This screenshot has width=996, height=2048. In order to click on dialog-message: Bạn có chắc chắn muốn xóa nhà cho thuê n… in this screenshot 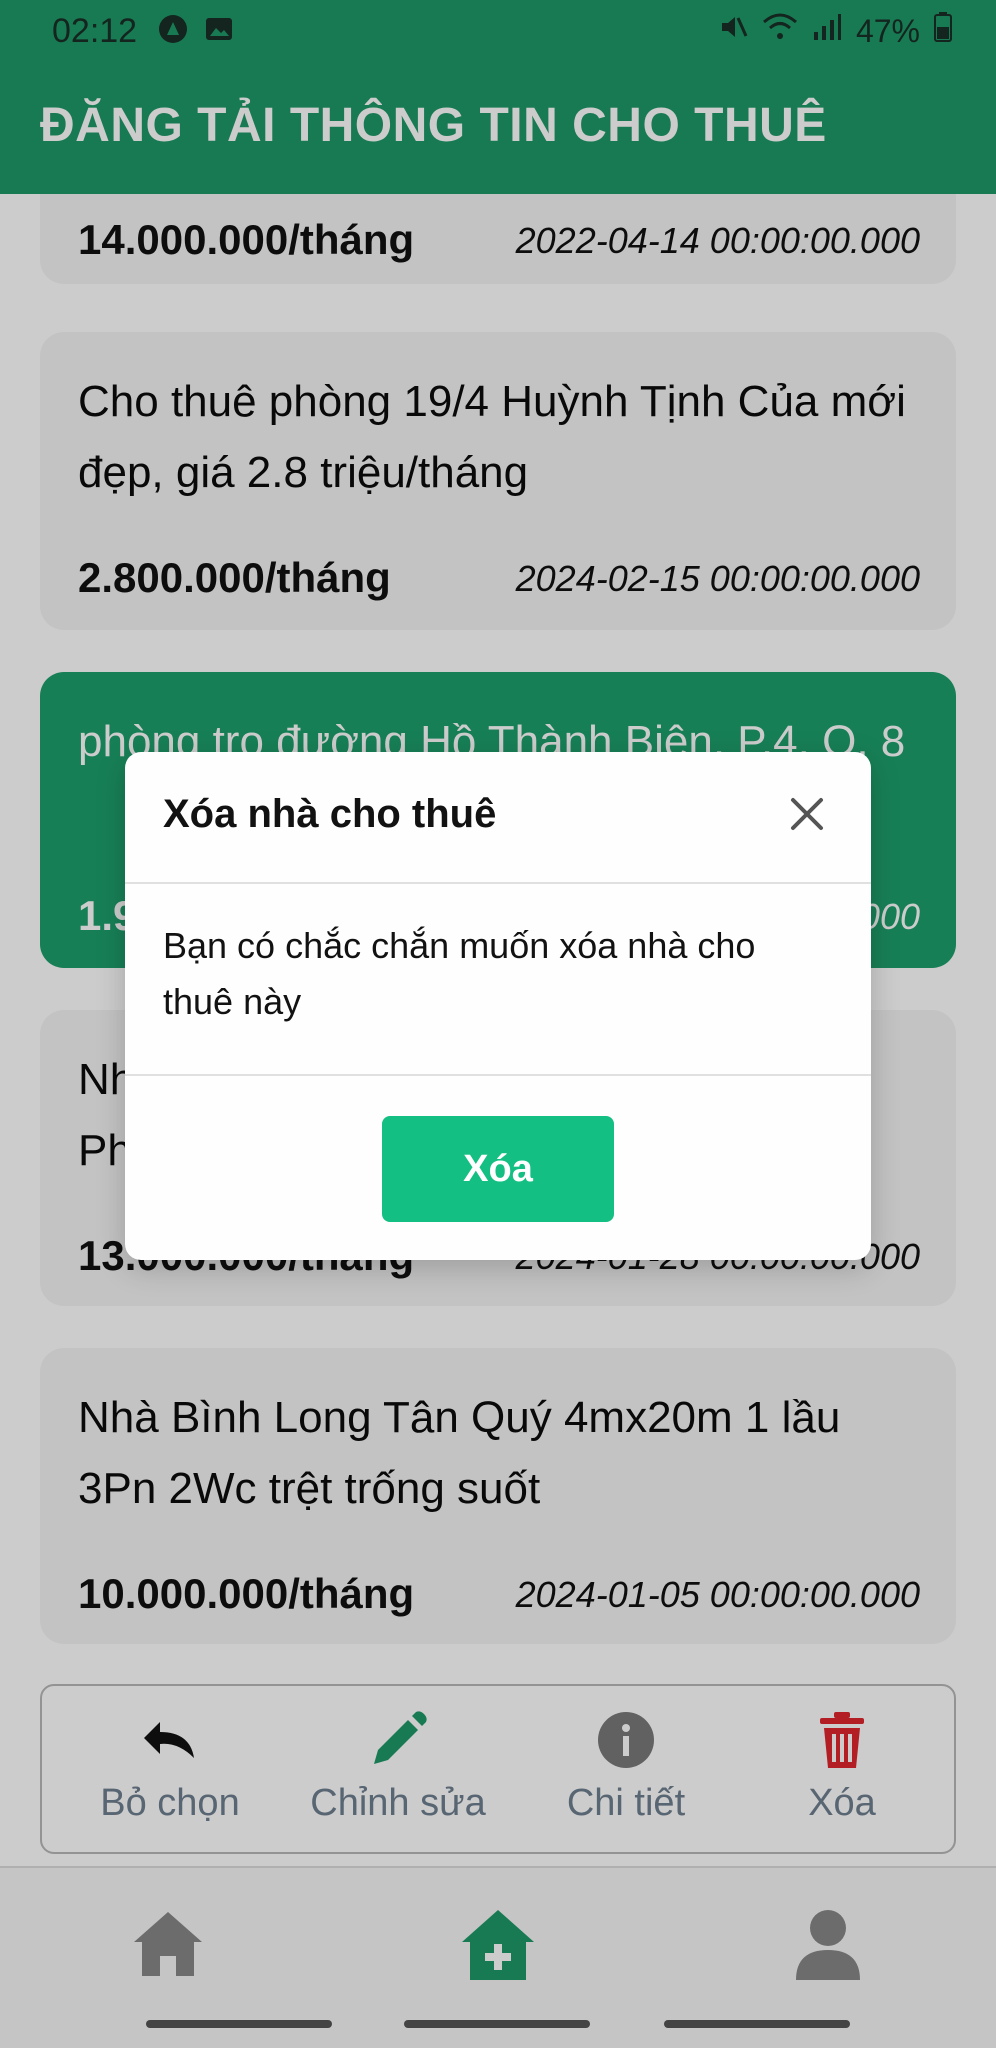, I will do `click(459, 973)`.